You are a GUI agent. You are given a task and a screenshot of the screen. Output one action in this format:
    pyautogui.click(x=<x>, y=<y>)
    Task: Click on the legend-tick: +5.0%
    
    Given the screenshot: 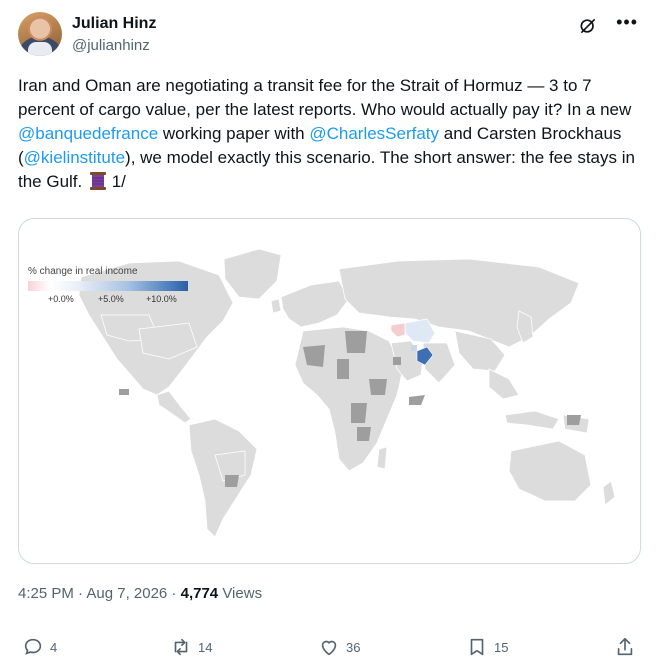 What is the action you would take?
    pyautogui.click(x=111, y=299)
    